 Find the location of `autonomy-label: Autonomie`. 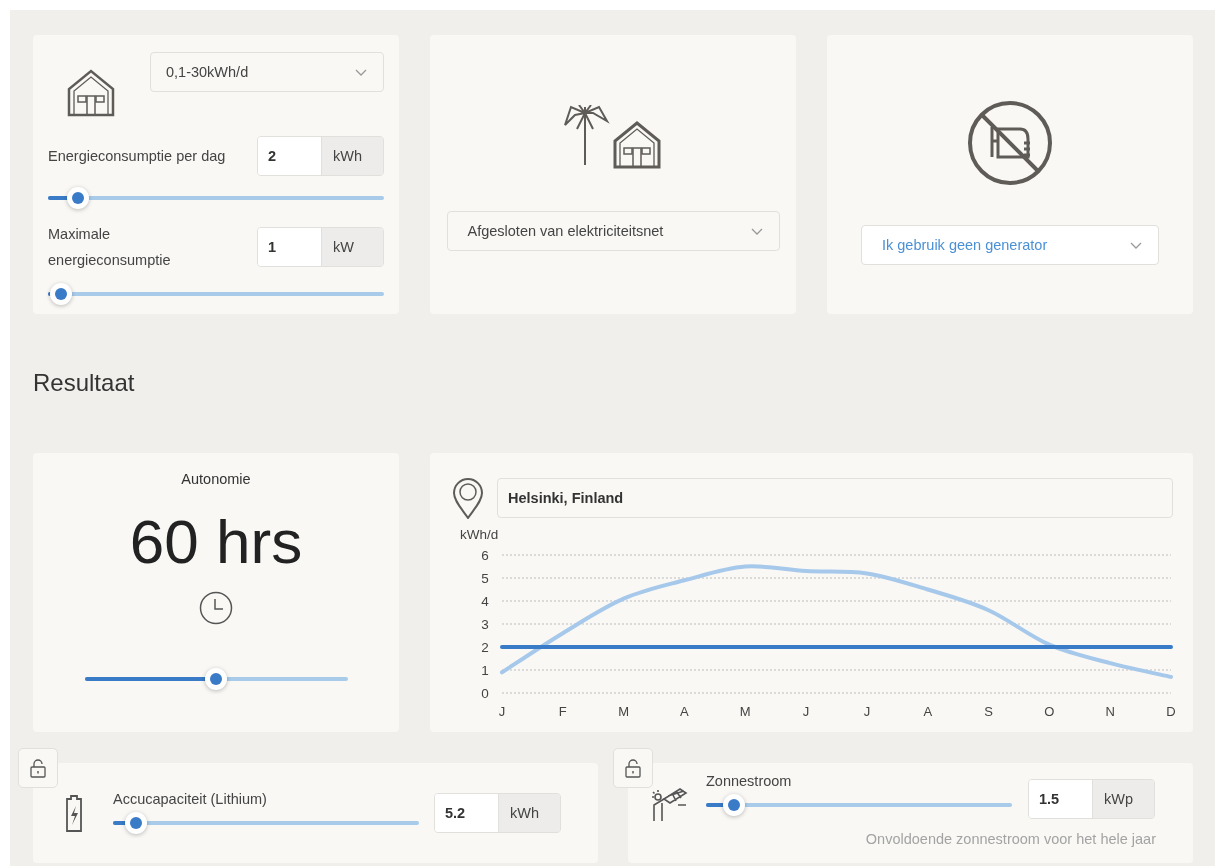

autonomy-label: Autonomie is located at coordinates (216, 479).